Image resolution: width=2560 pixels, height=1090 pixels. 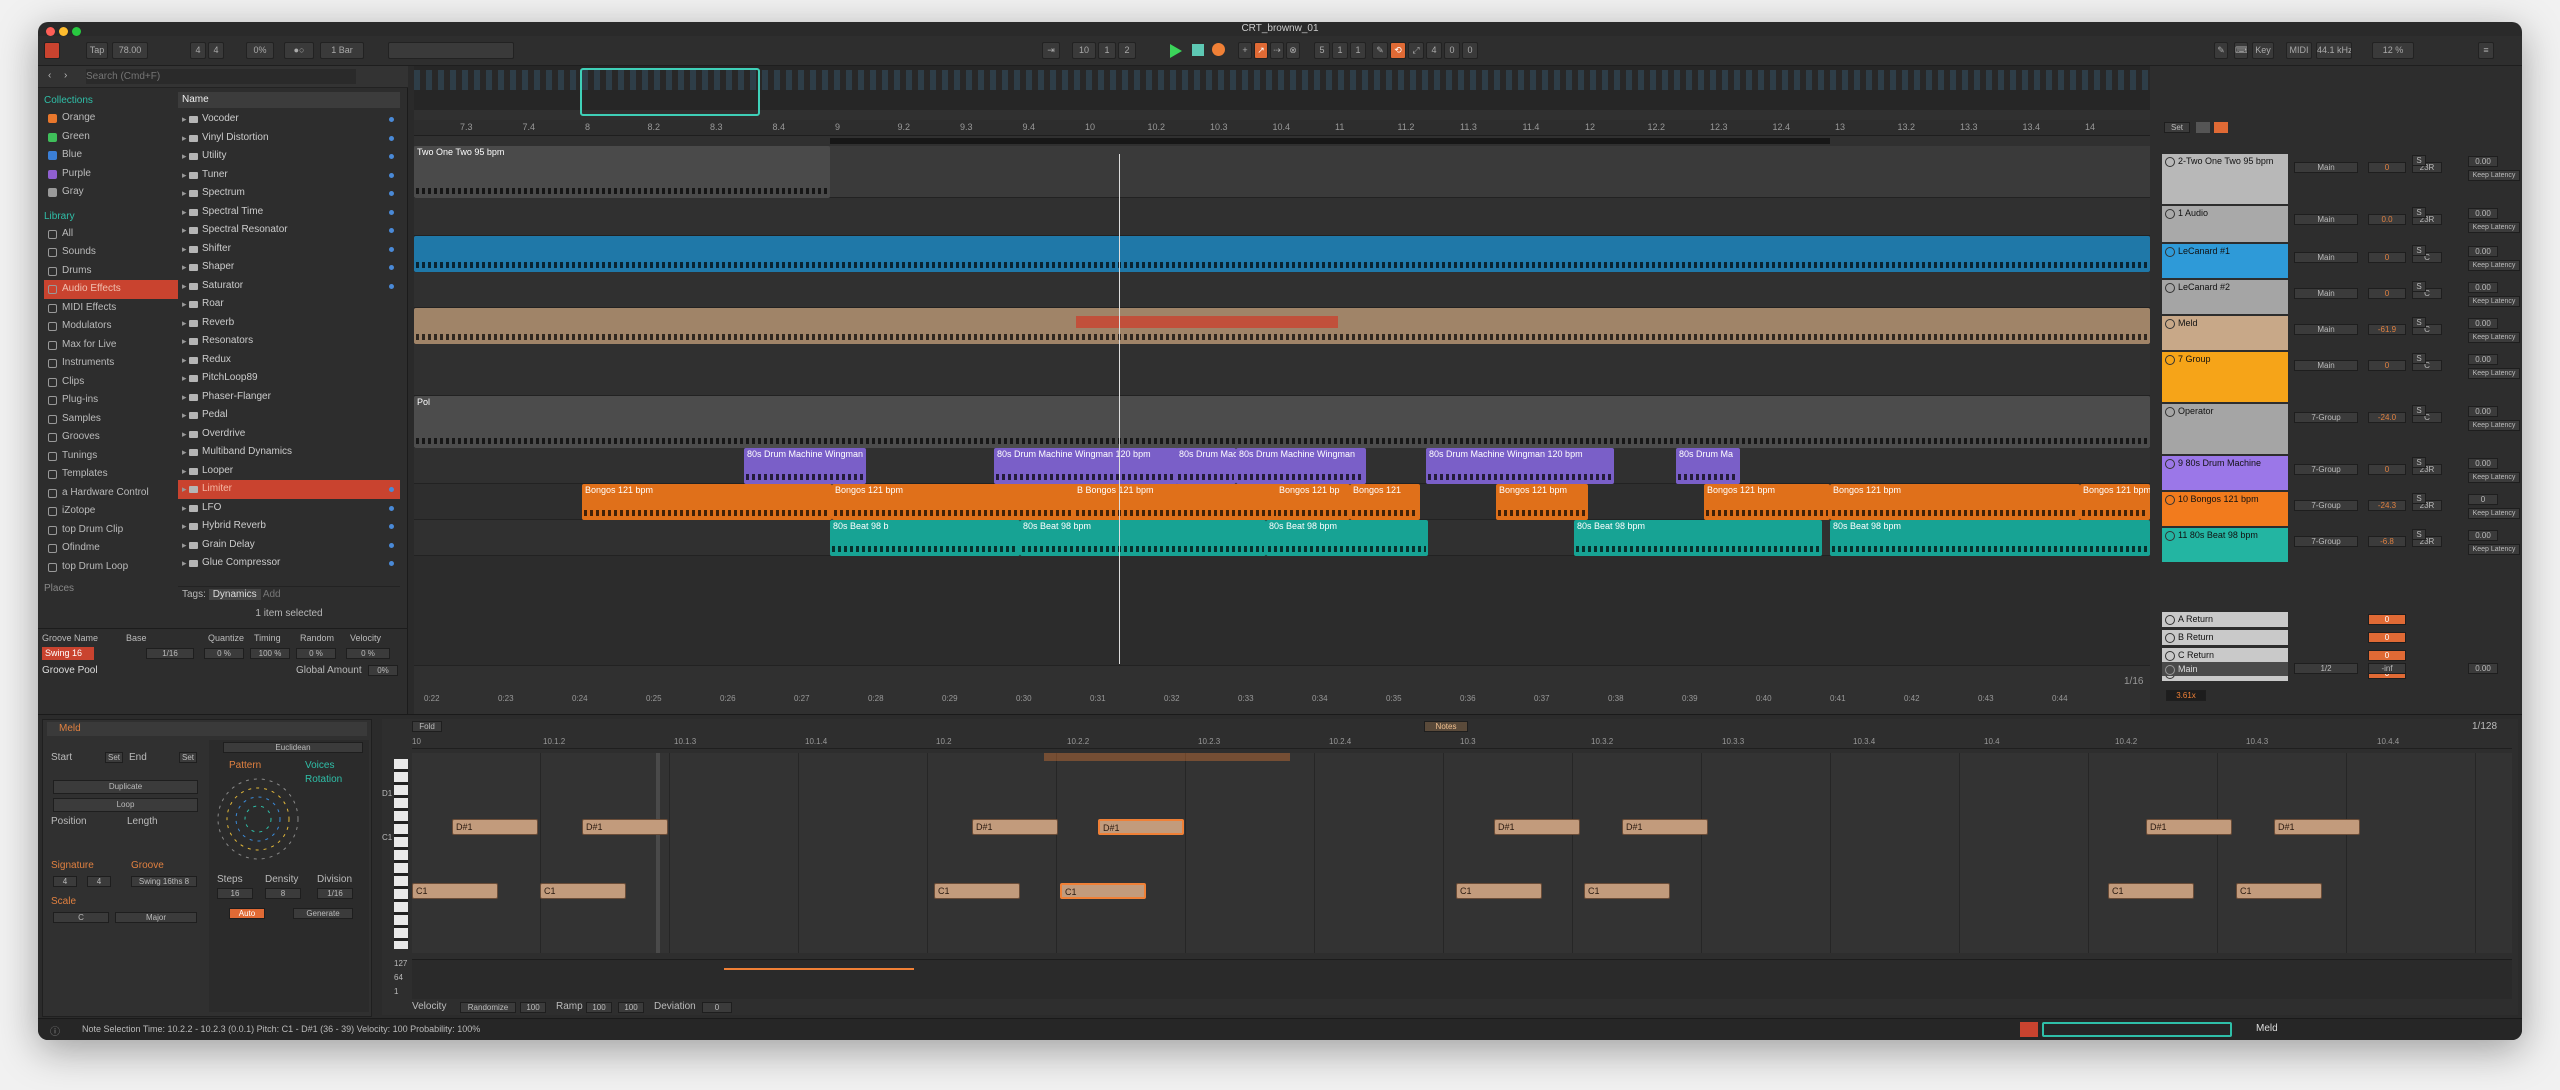 I want to click on library-item: Samples, so click(x=111, y=419).